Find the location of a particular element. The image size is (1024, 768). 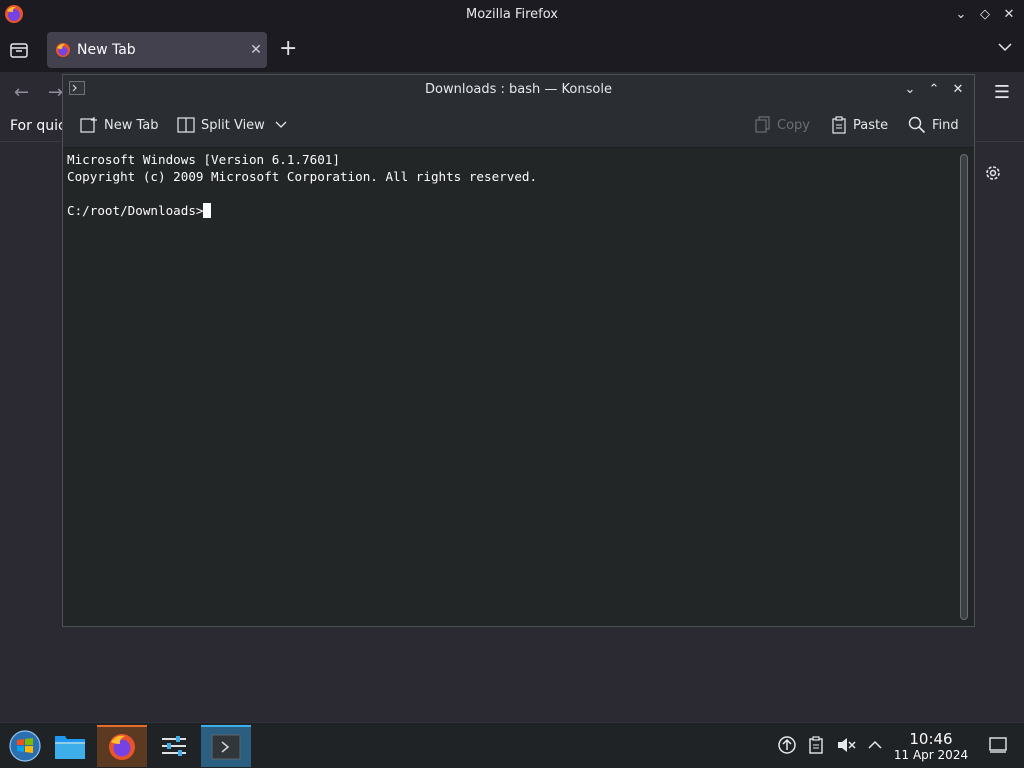

tab-close-icon: ✕ is located at coordinates (256, 50).